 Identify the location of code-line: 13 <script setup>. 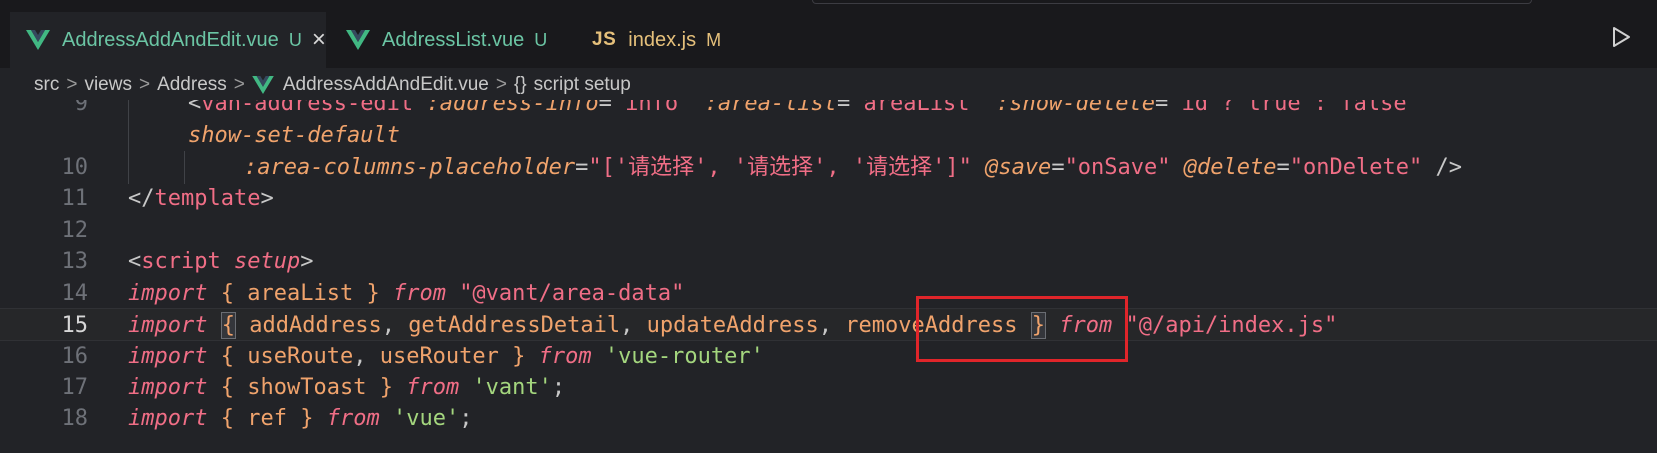
(828, 261).